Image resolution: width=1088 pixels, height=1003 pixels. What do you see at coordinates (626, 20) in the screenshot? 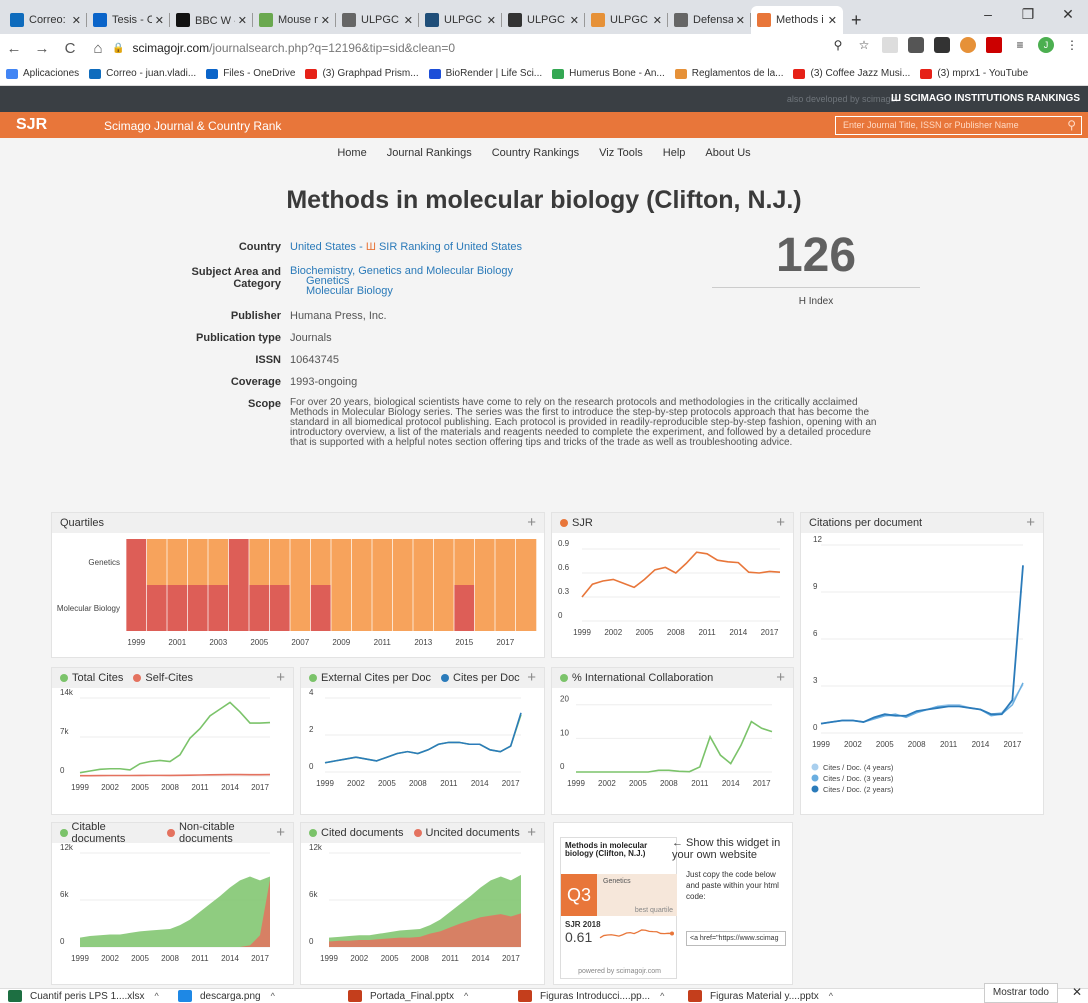
I see `browser-tab: ULPGC - C✕` at bounding box center [626, 20].